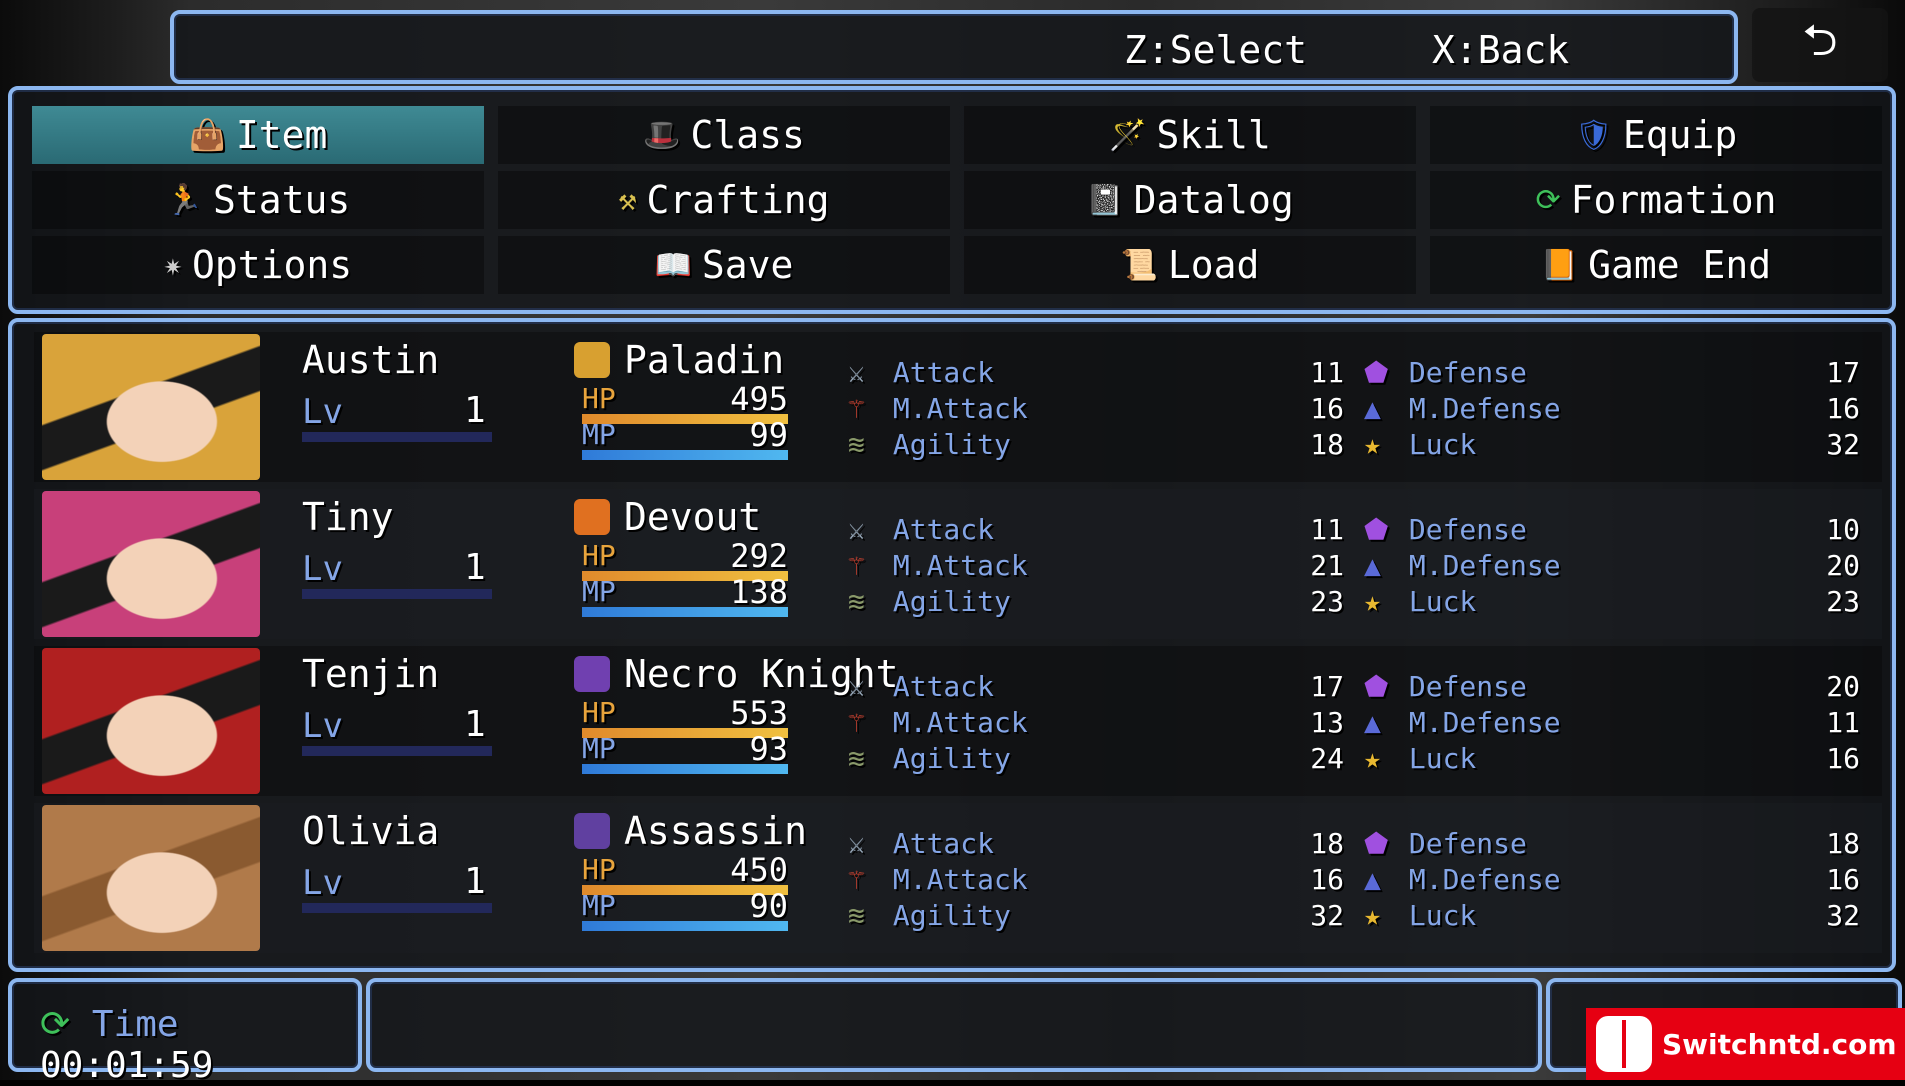 This screenshot has height=1086, width=1905. Describe the element at coordinates (1139, 265) in the screenshot. I see `scroll-icon: 📜` at that location.